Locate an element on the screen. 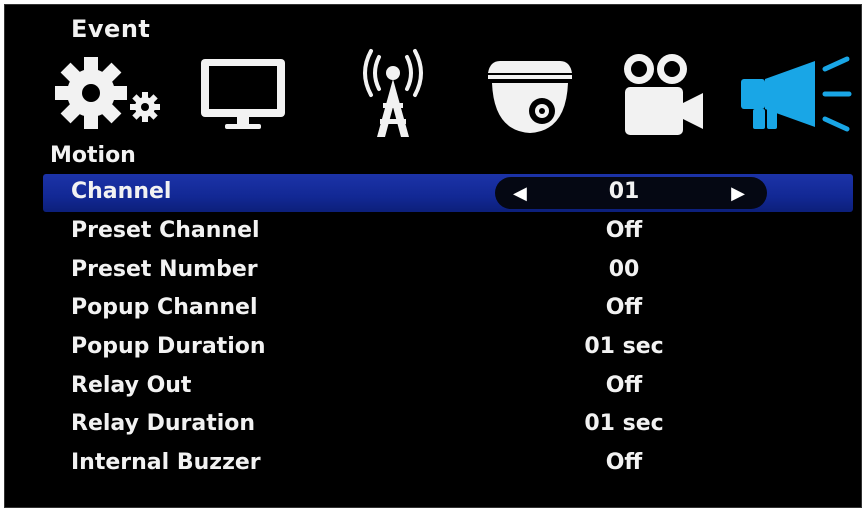 The image size is (868, 512). setting-label: Popup Duration is located at coordinates (168, 346).